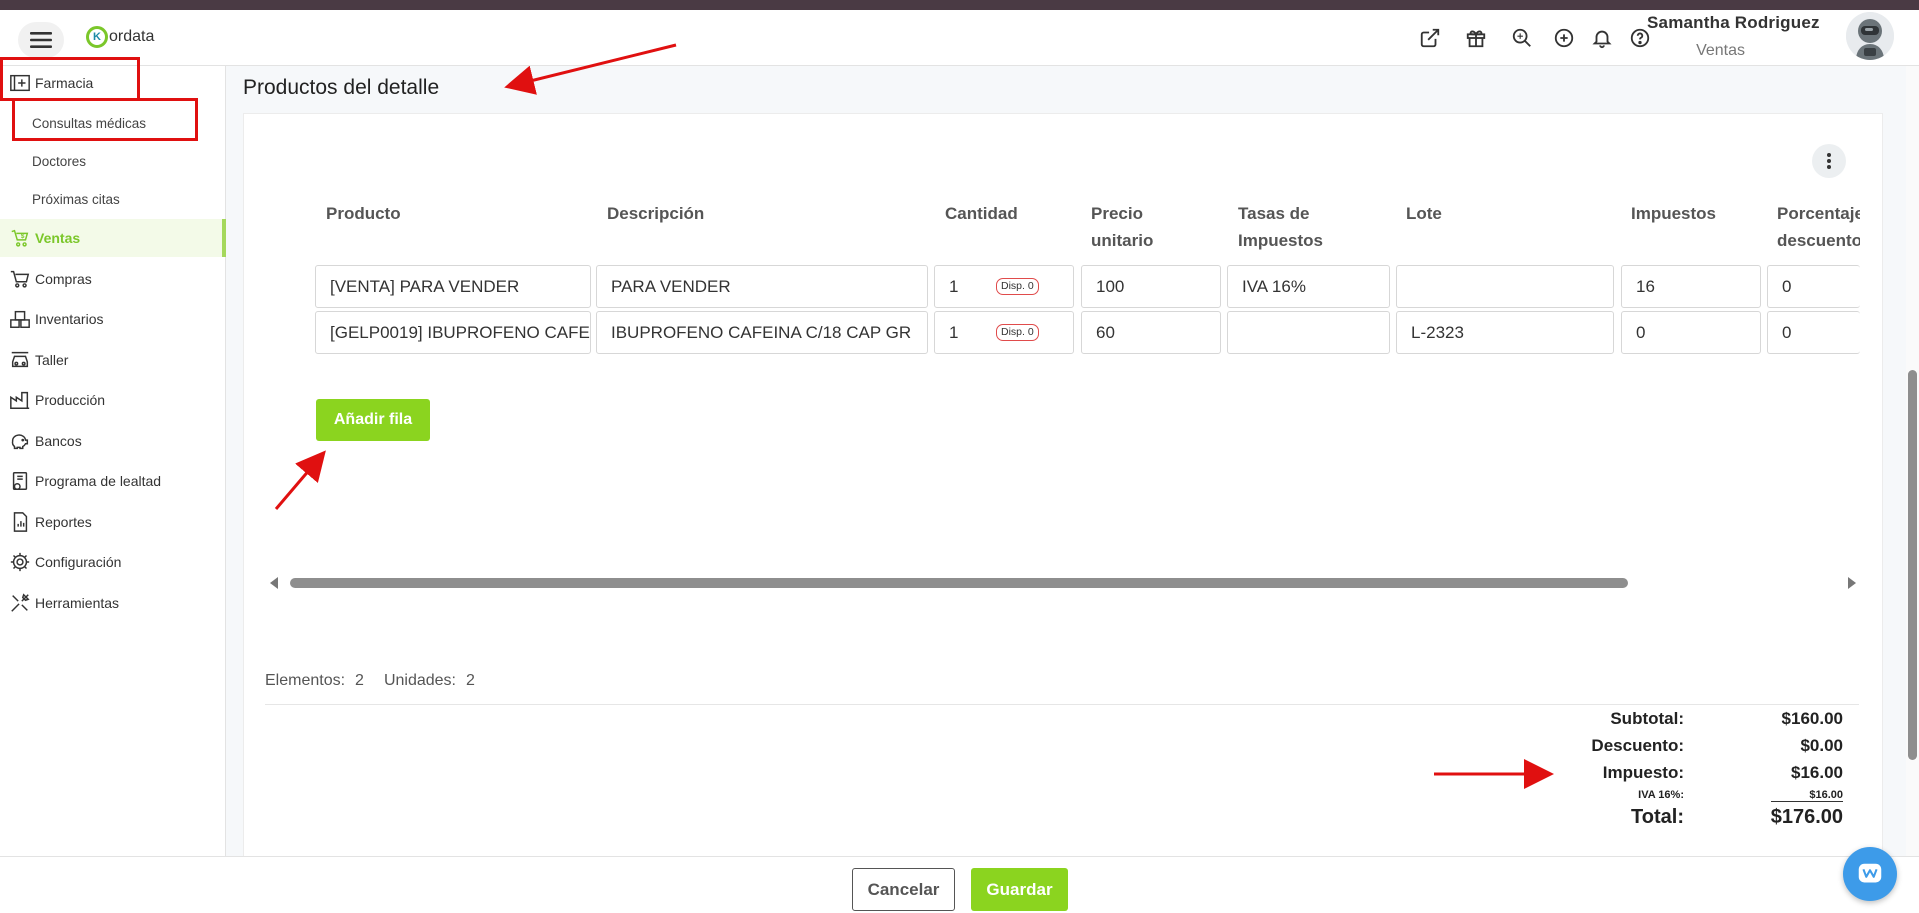  What do you see at coordinates (1657, 817) in the screenshot?
I see `total-label: Total:` at bounding box center [1657, 817].